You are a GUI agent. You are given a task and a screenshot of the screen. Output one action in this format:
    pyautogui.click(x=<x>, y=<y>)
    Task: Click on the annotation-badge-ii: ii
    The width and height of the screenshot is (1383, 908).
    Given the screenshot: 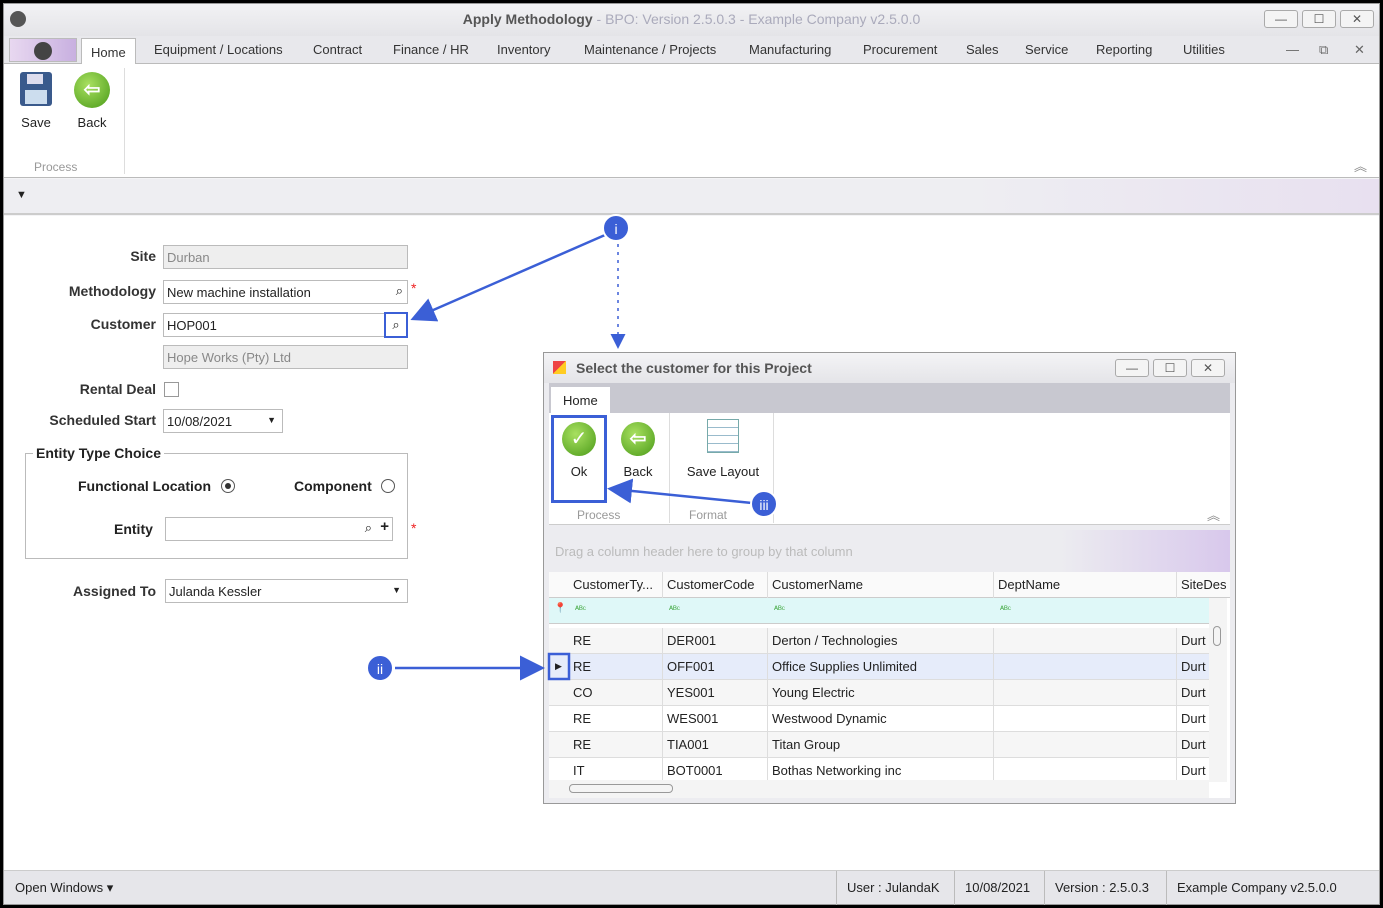 What is the action you would take?
    pyautogui.click(x=380, y=668)
    